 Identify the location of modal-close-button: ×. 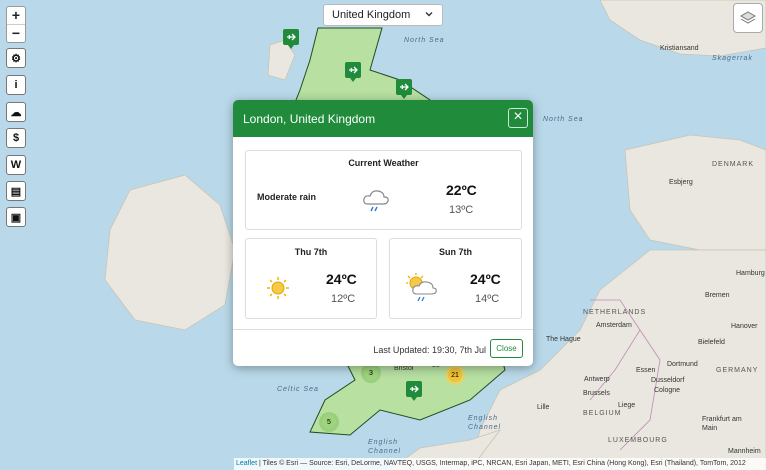
(518, 118).